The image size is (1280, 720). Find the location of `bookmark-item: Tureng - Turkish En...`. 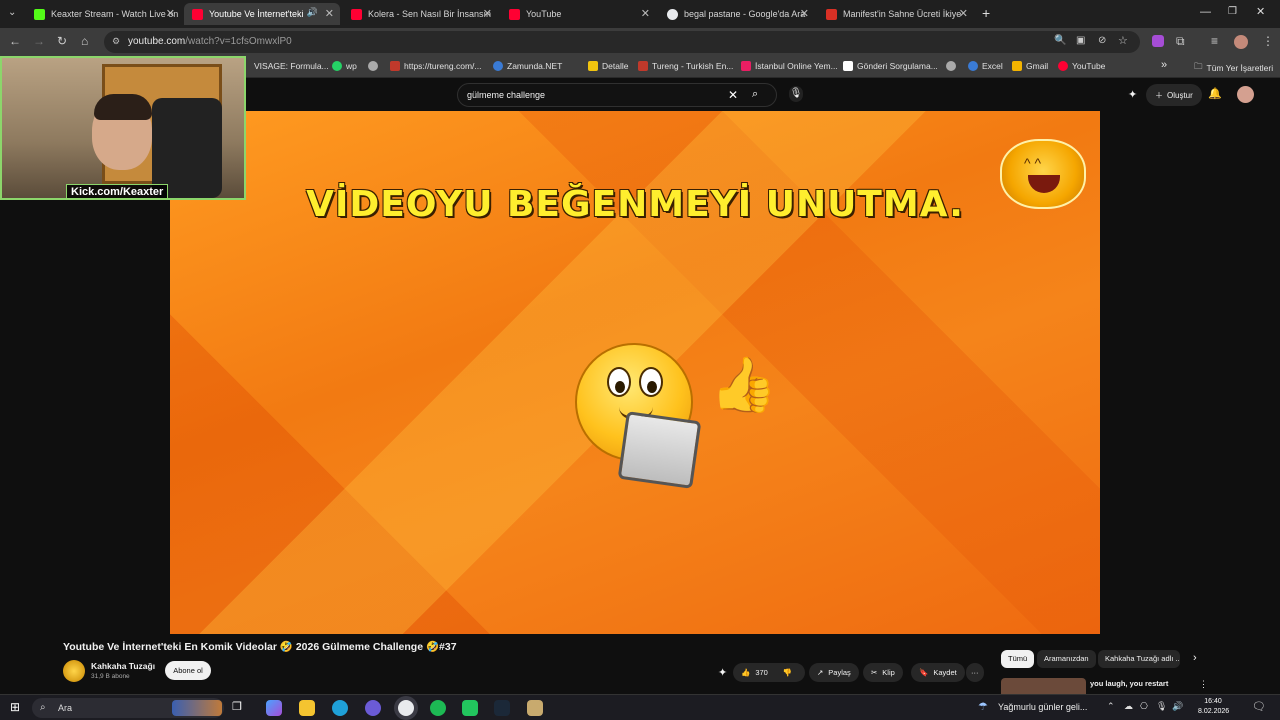

bookmark-item: Tureng - Turkish En... is located at coordinates (685, 66).